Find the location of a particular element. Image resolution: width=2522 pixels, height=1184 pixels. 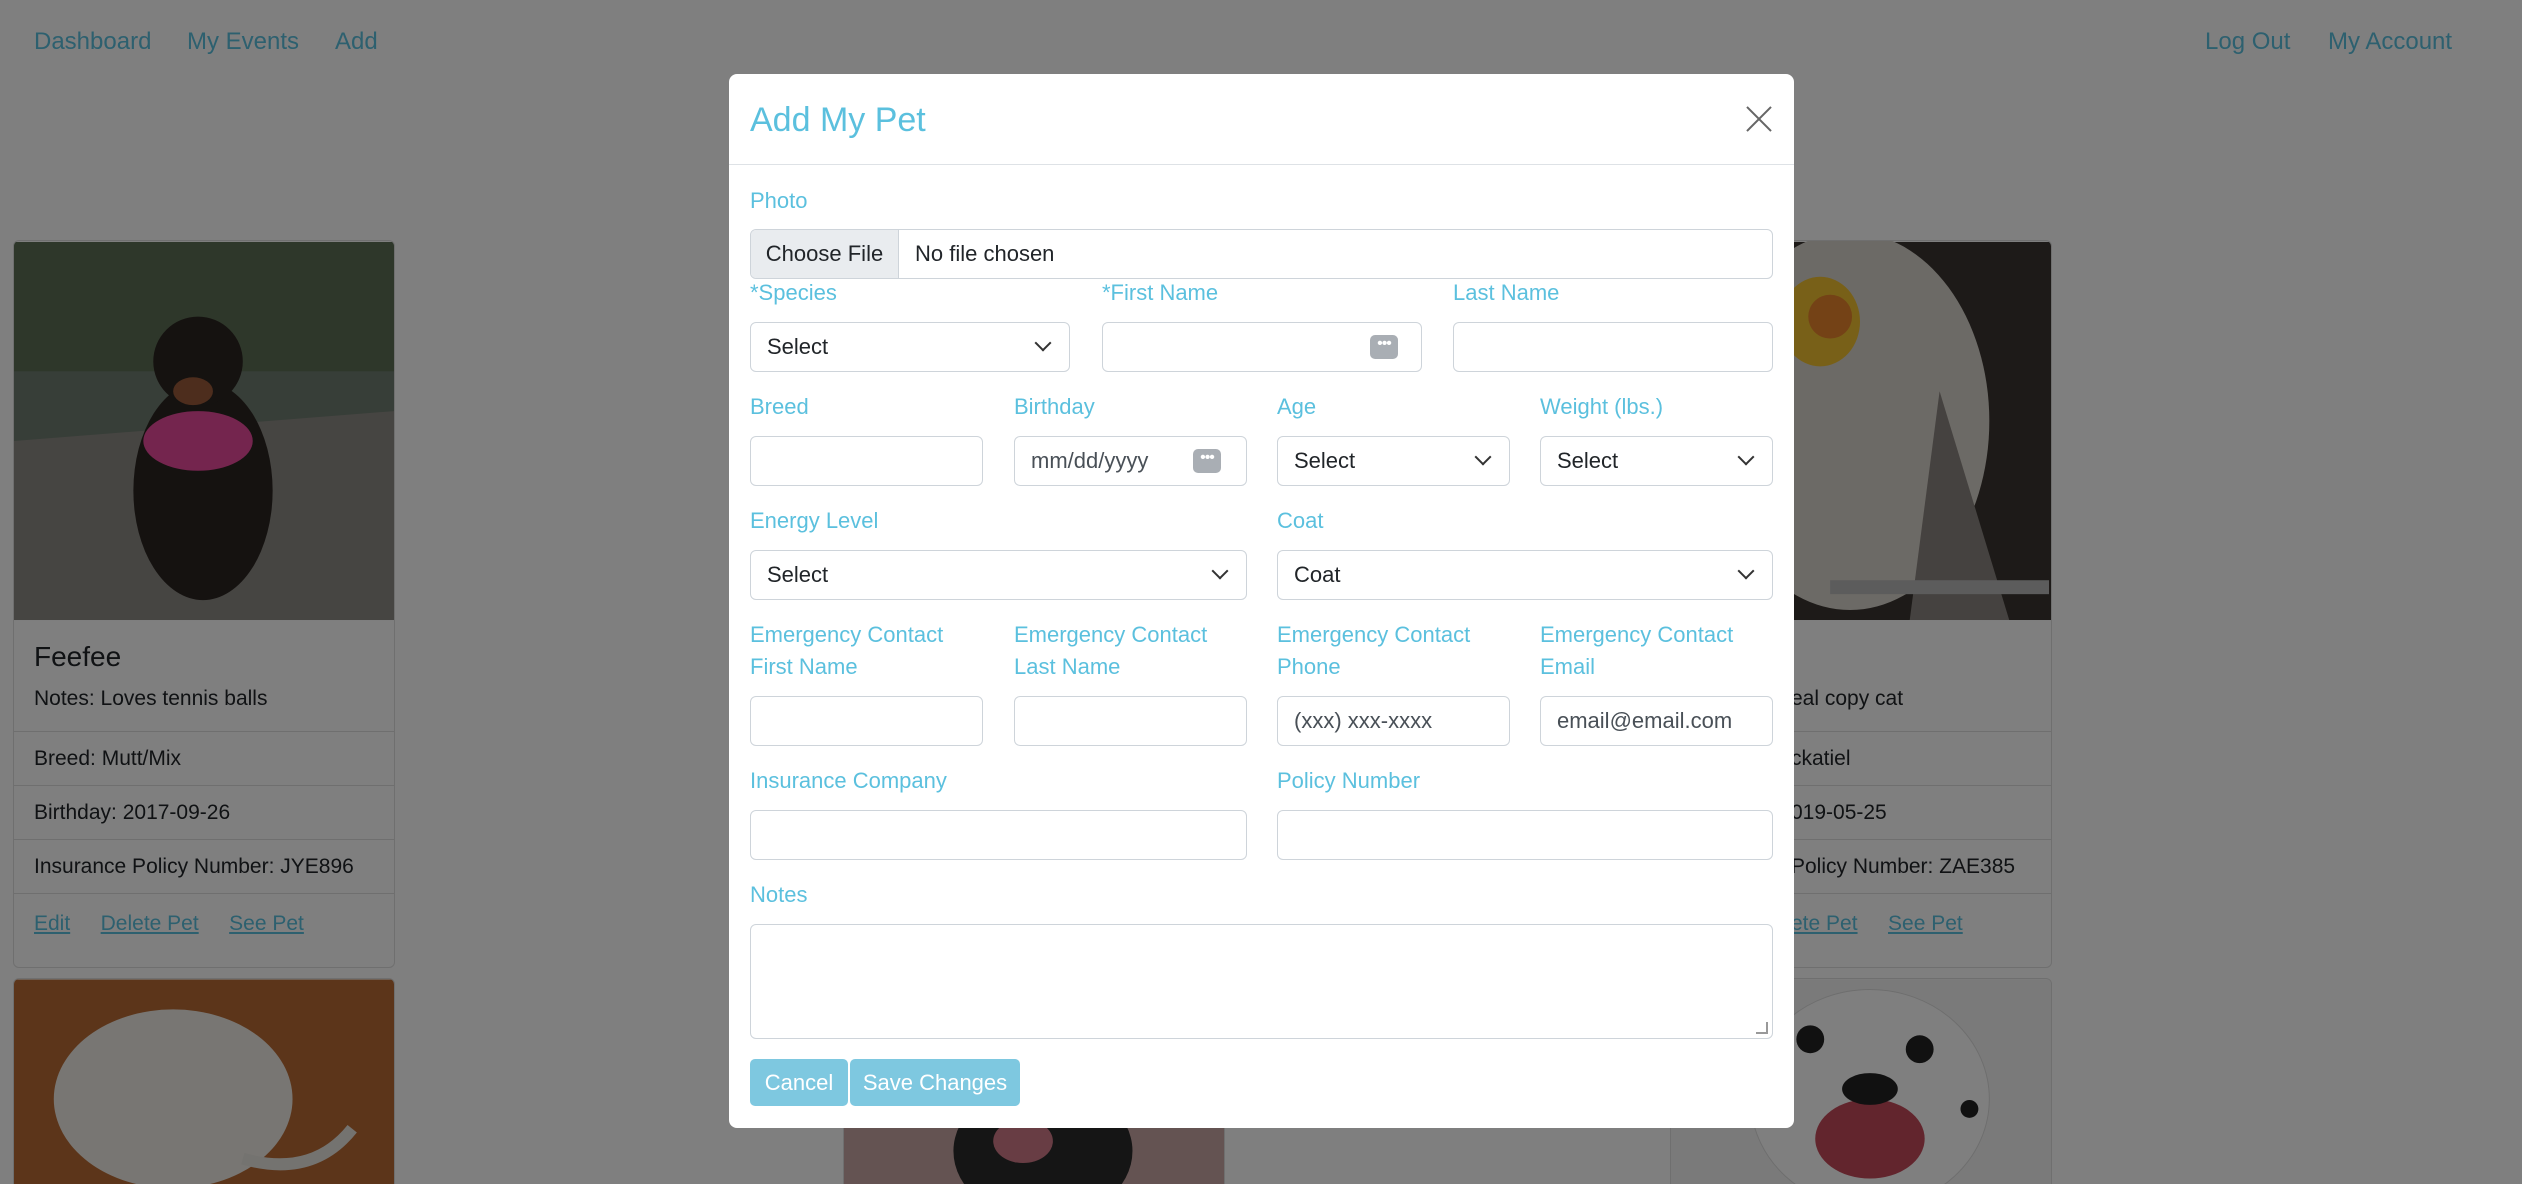

ec-email-label: Emergency Contact Email is located at coordinates (1636, 651).